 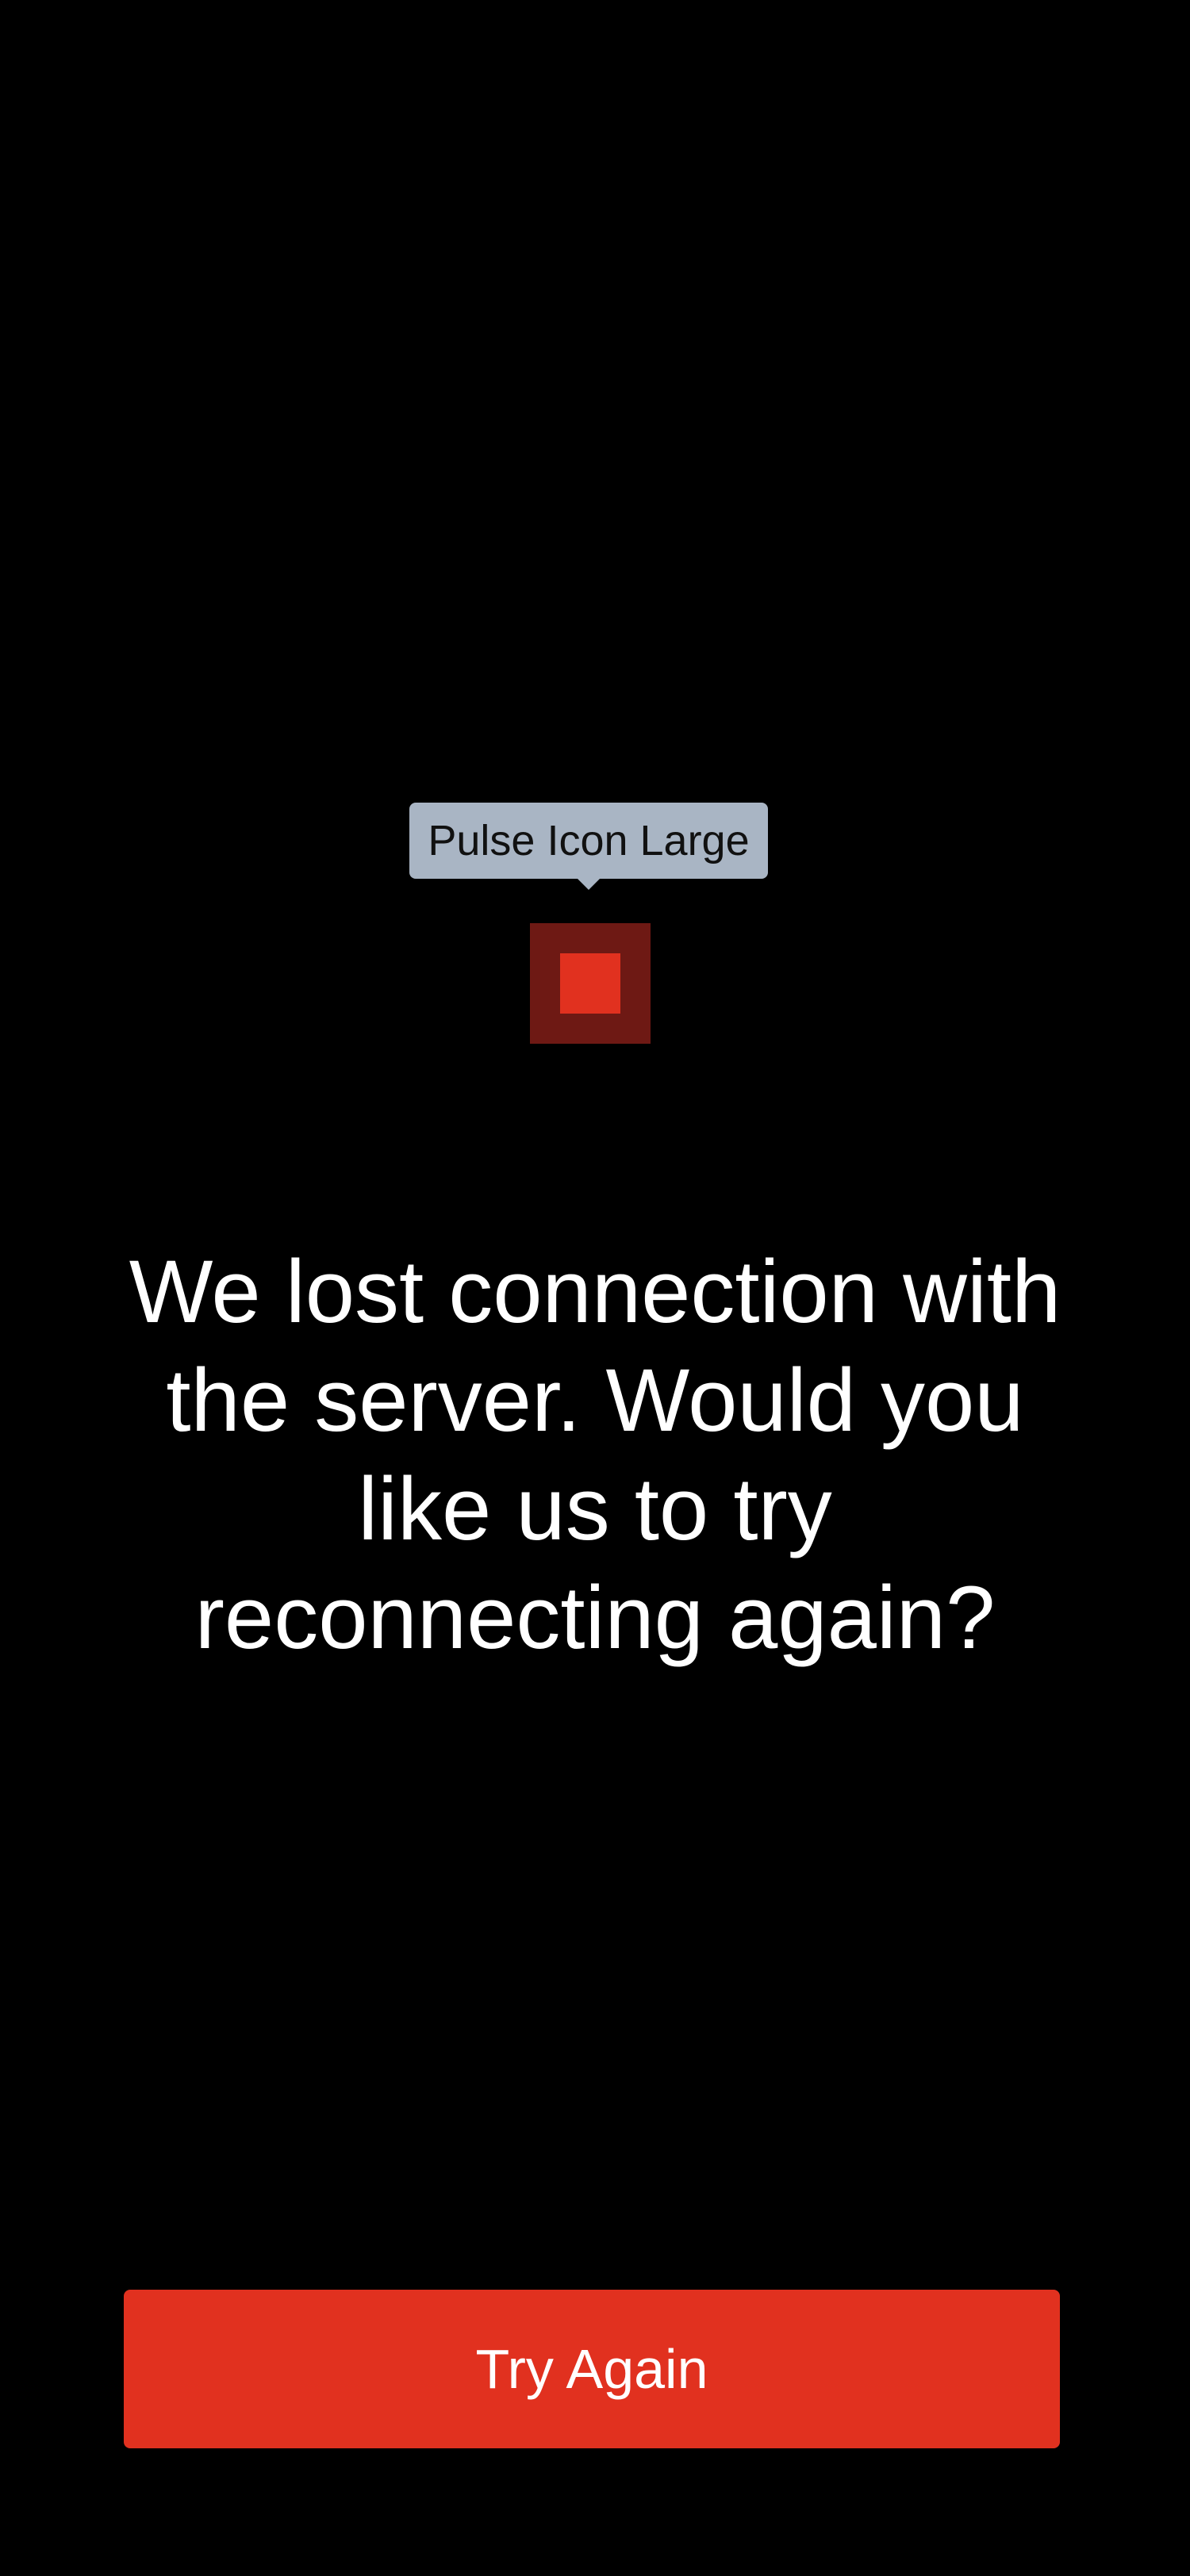 I want to click on pulse-icon, so click(x=590, y=984).